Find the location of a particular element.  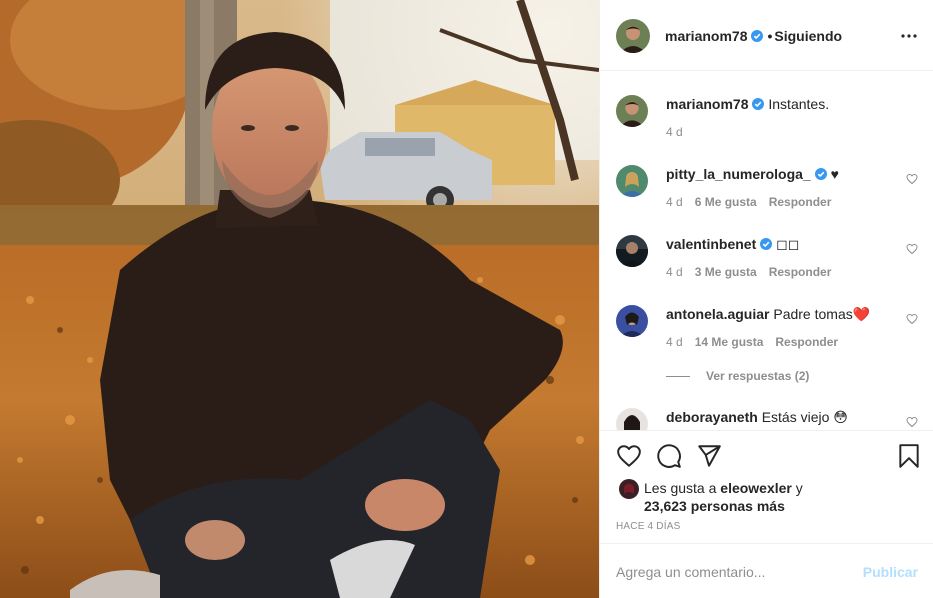

comment-body: deborayaneth Estás viejo 😳 is located at coordinates (781, 417).